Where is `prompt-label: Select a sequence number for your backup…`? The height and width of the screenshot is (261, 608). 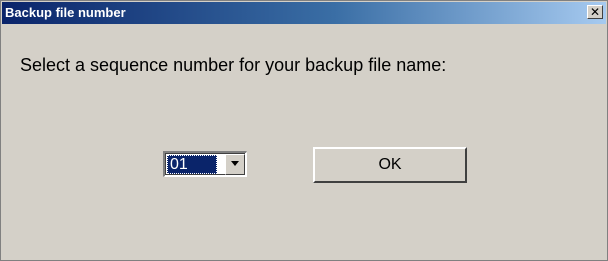 prompt-label: Select a sequence number for your backup… is located at coordinates (233, 65).